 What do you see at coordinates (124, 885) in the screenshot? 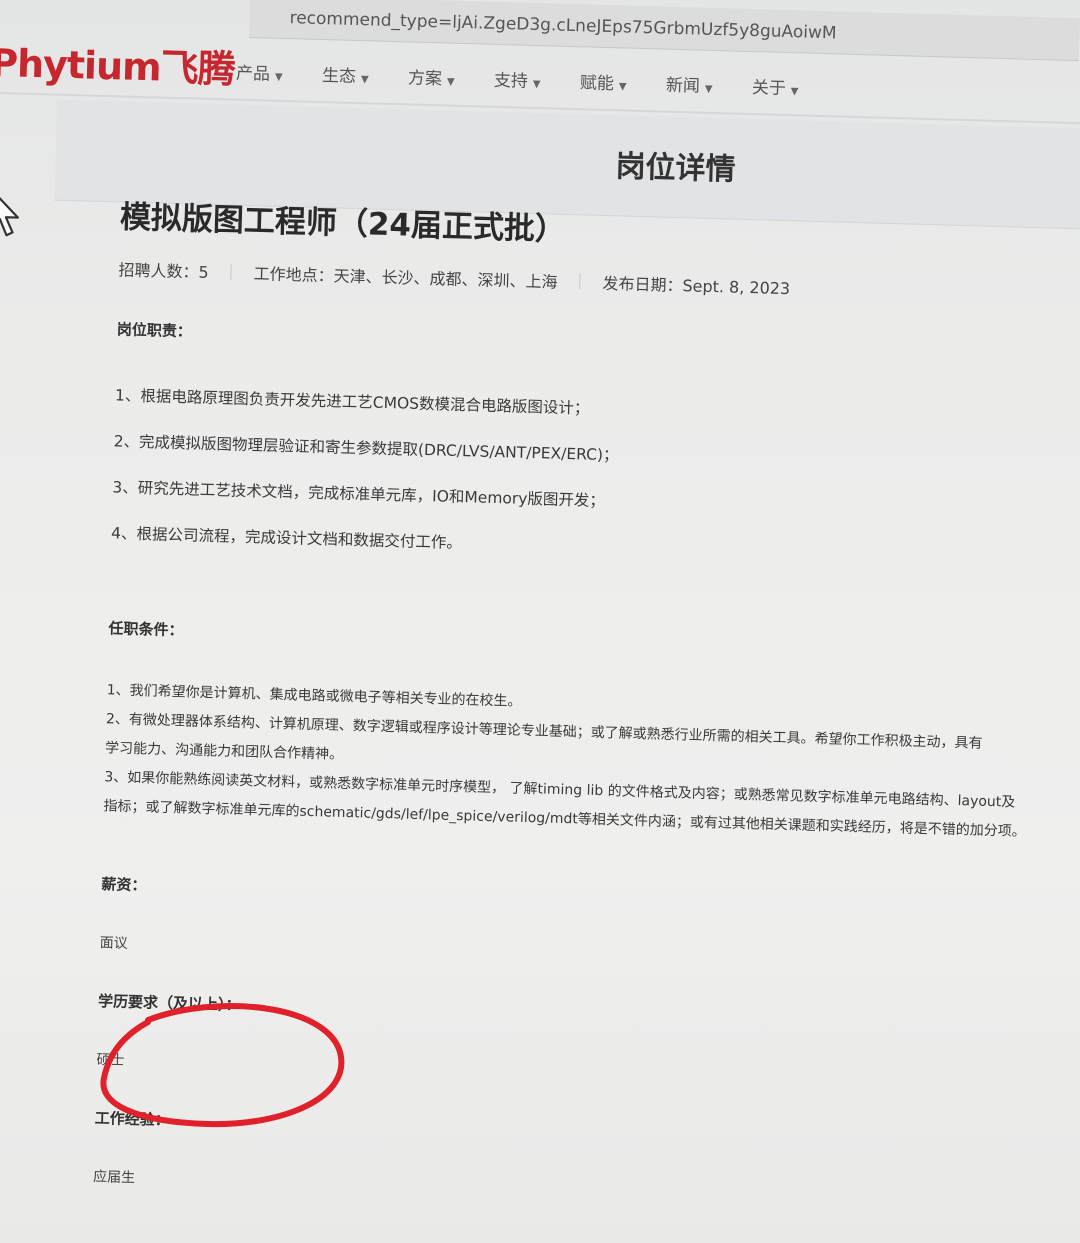
I see `salary-heading: 薪资：` at bounding box center [124, 885].